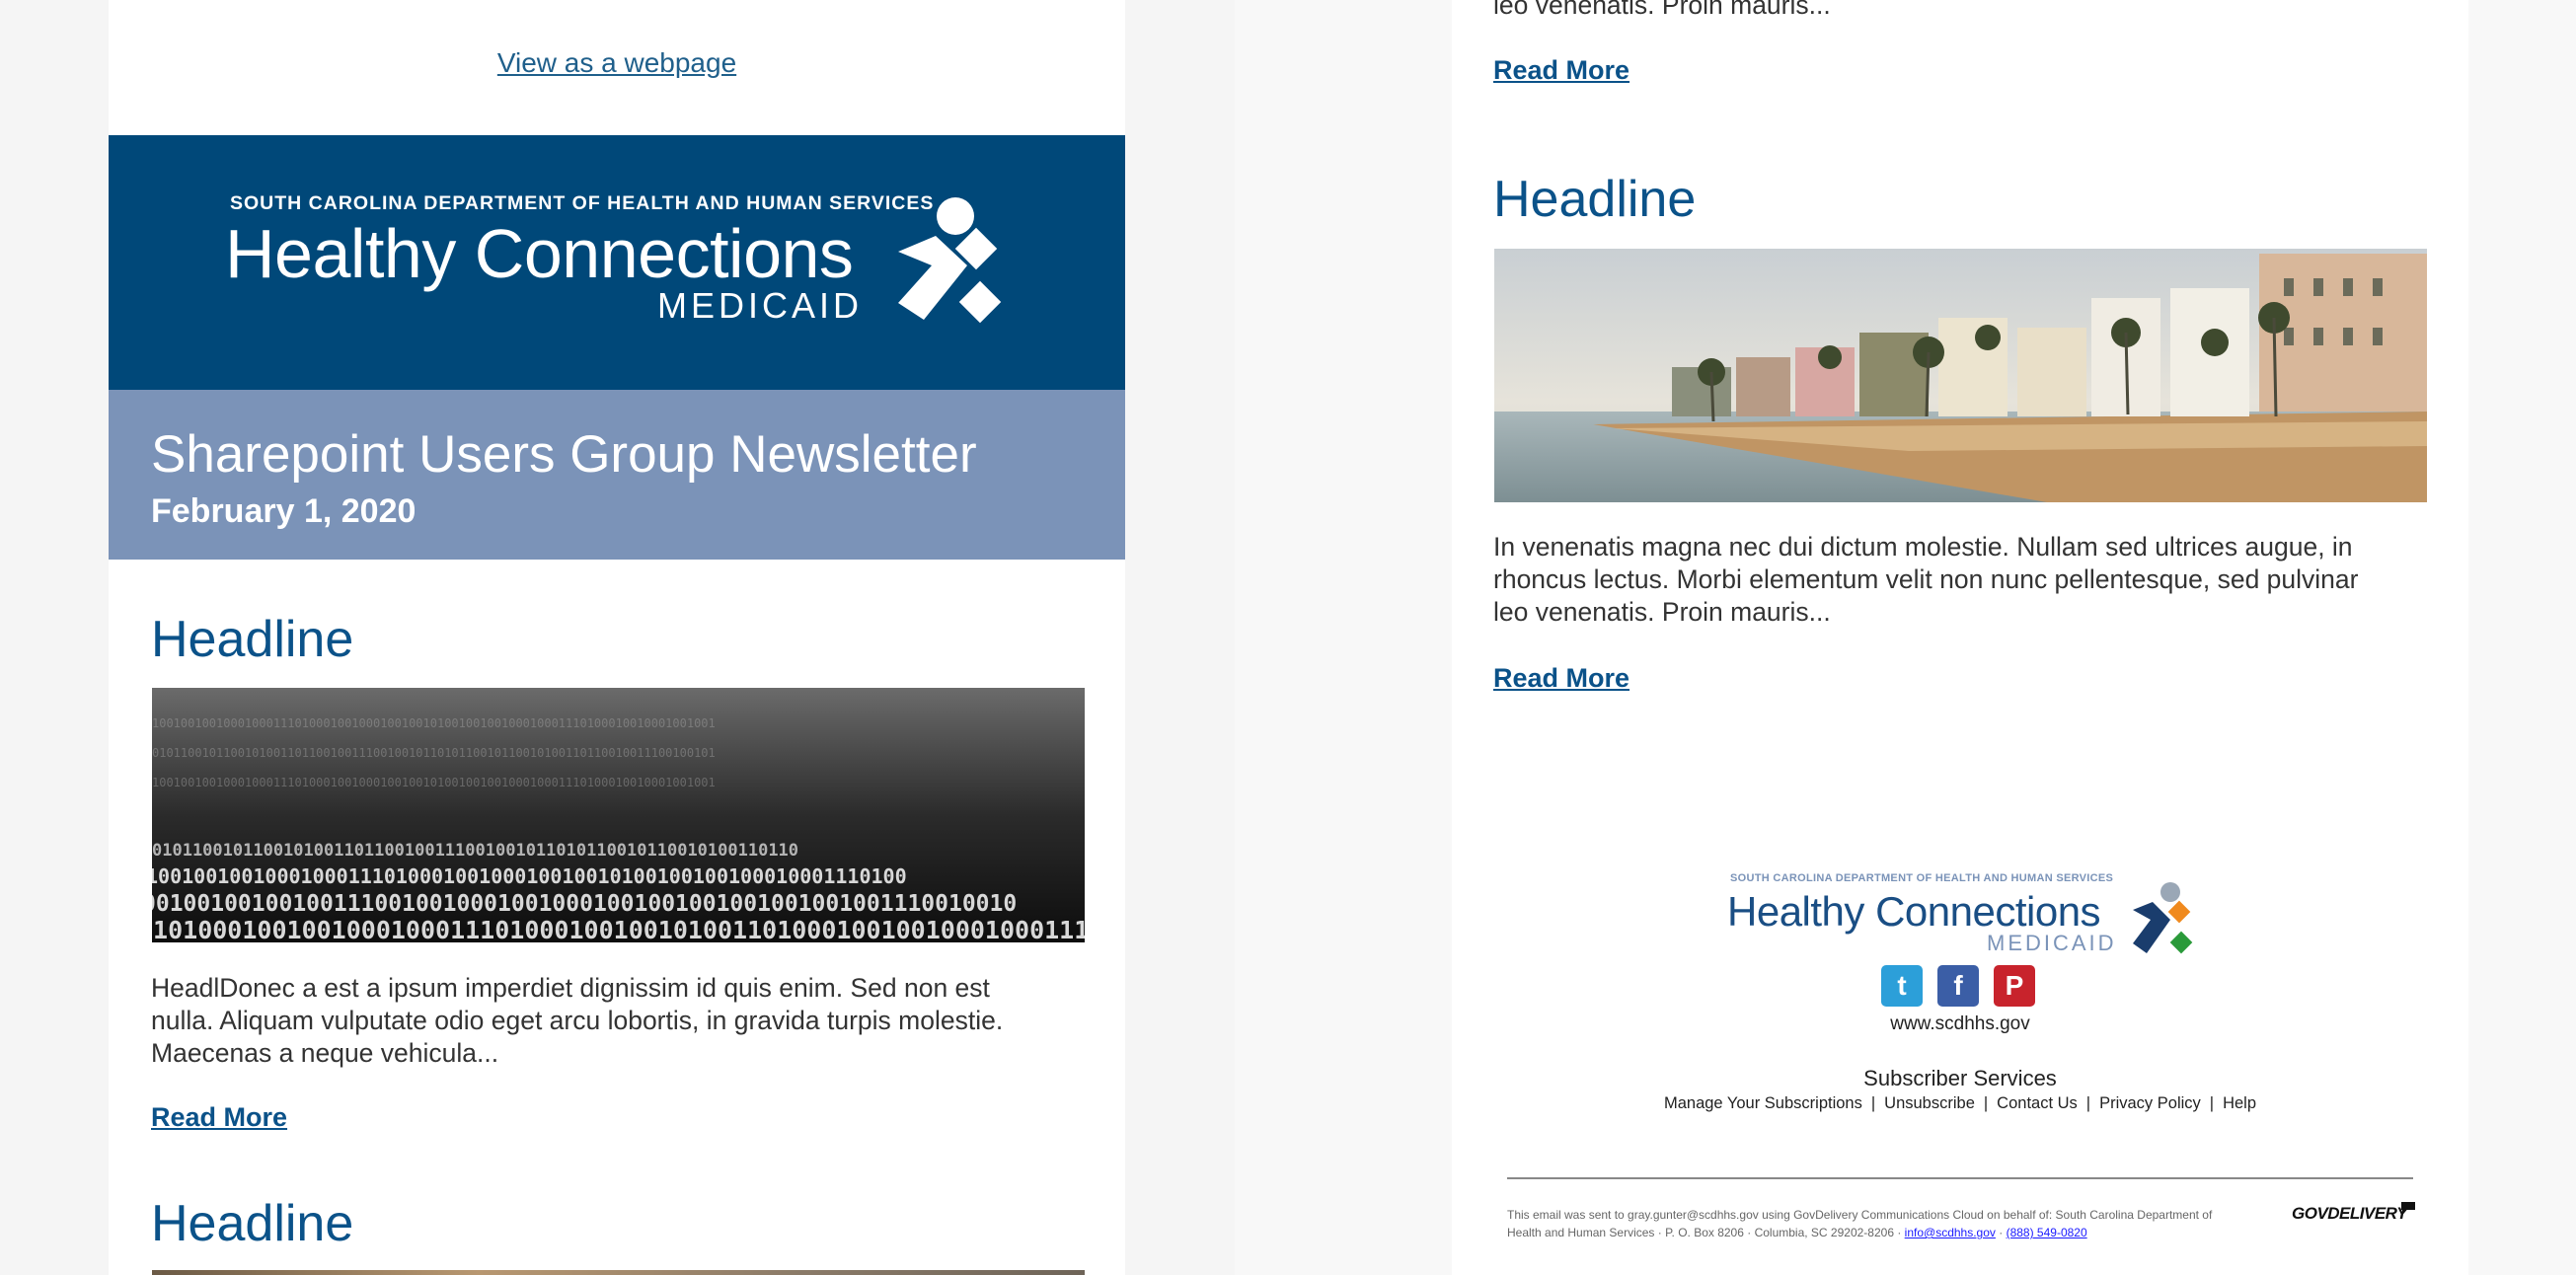  I want to click on social-links: t f P, so click(1958, 986).